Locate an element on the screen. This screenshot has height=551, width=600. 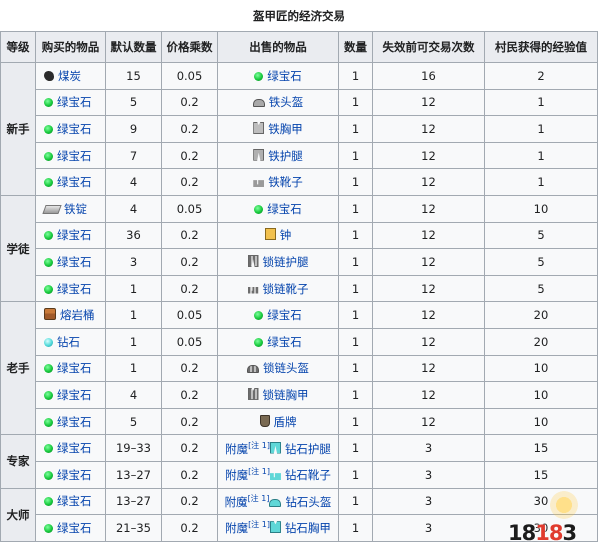
sell-item-link: 钻石胸甲 is located at coordinates (308, 528).